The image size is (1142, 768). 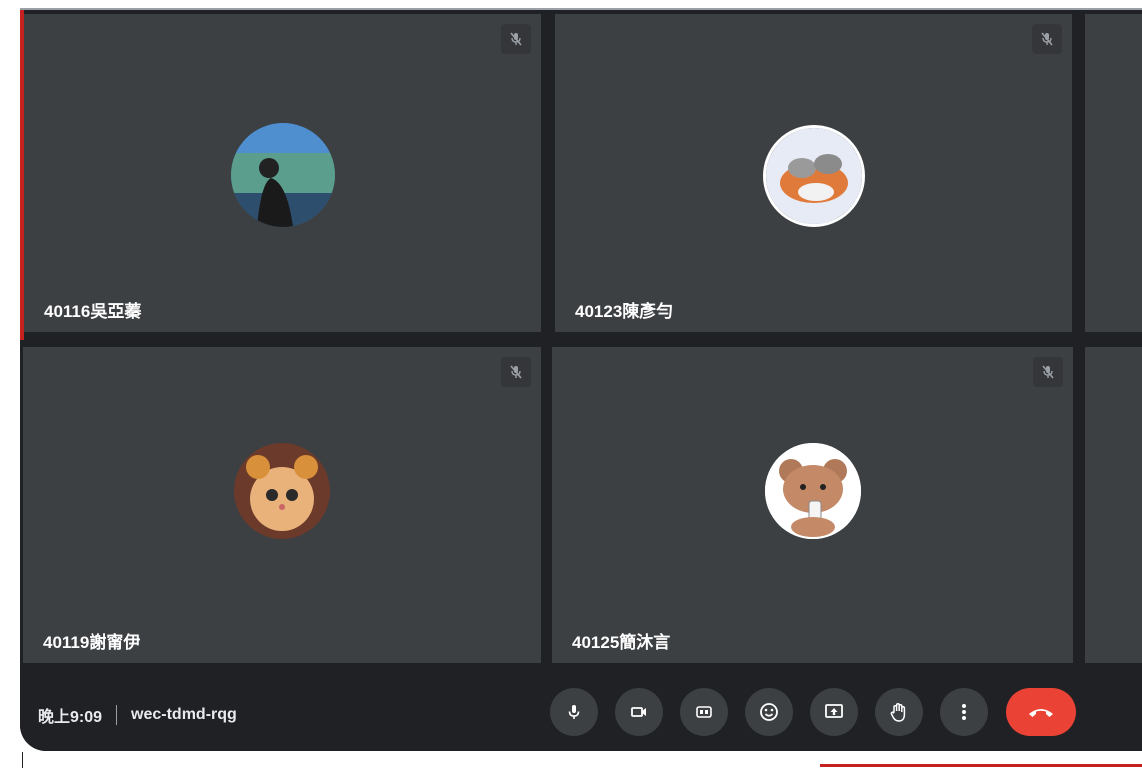 I want to click on current-time: 晚上9:09, so click(x=70, y=717).